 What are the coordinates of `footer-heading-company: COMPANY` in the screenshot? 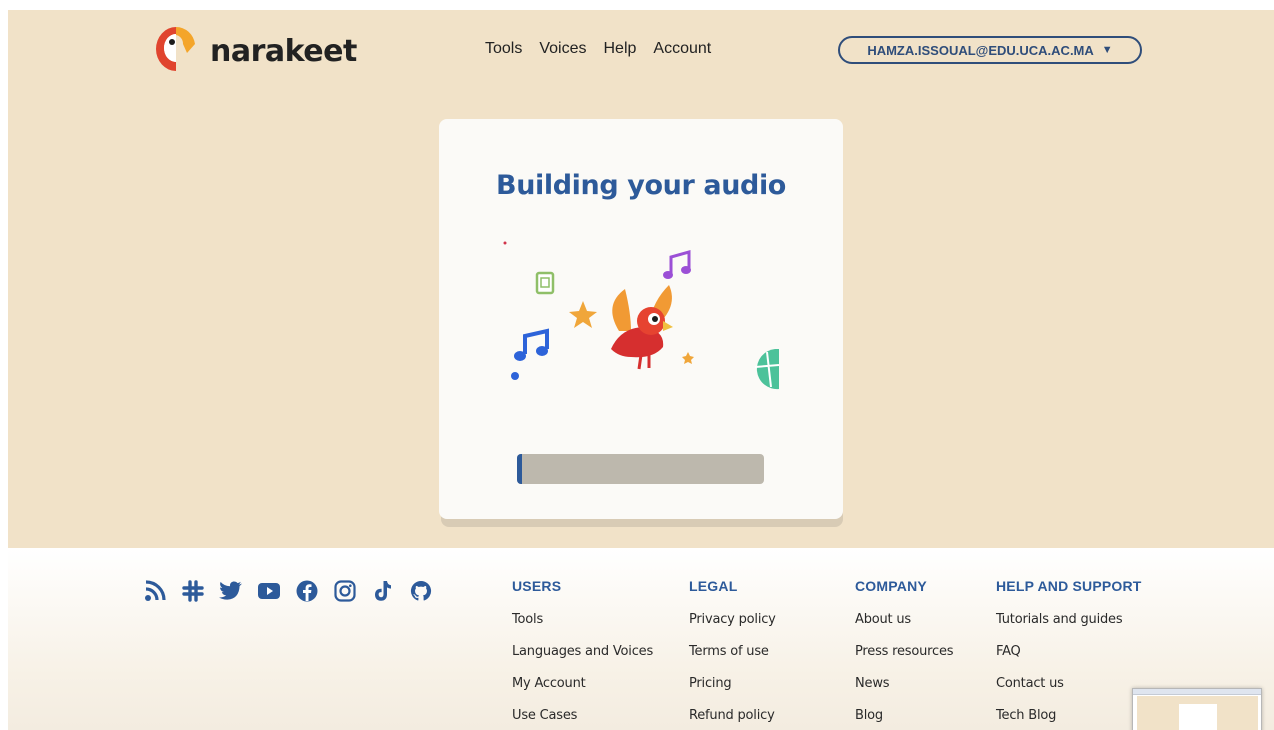 It's located at (891, 586).